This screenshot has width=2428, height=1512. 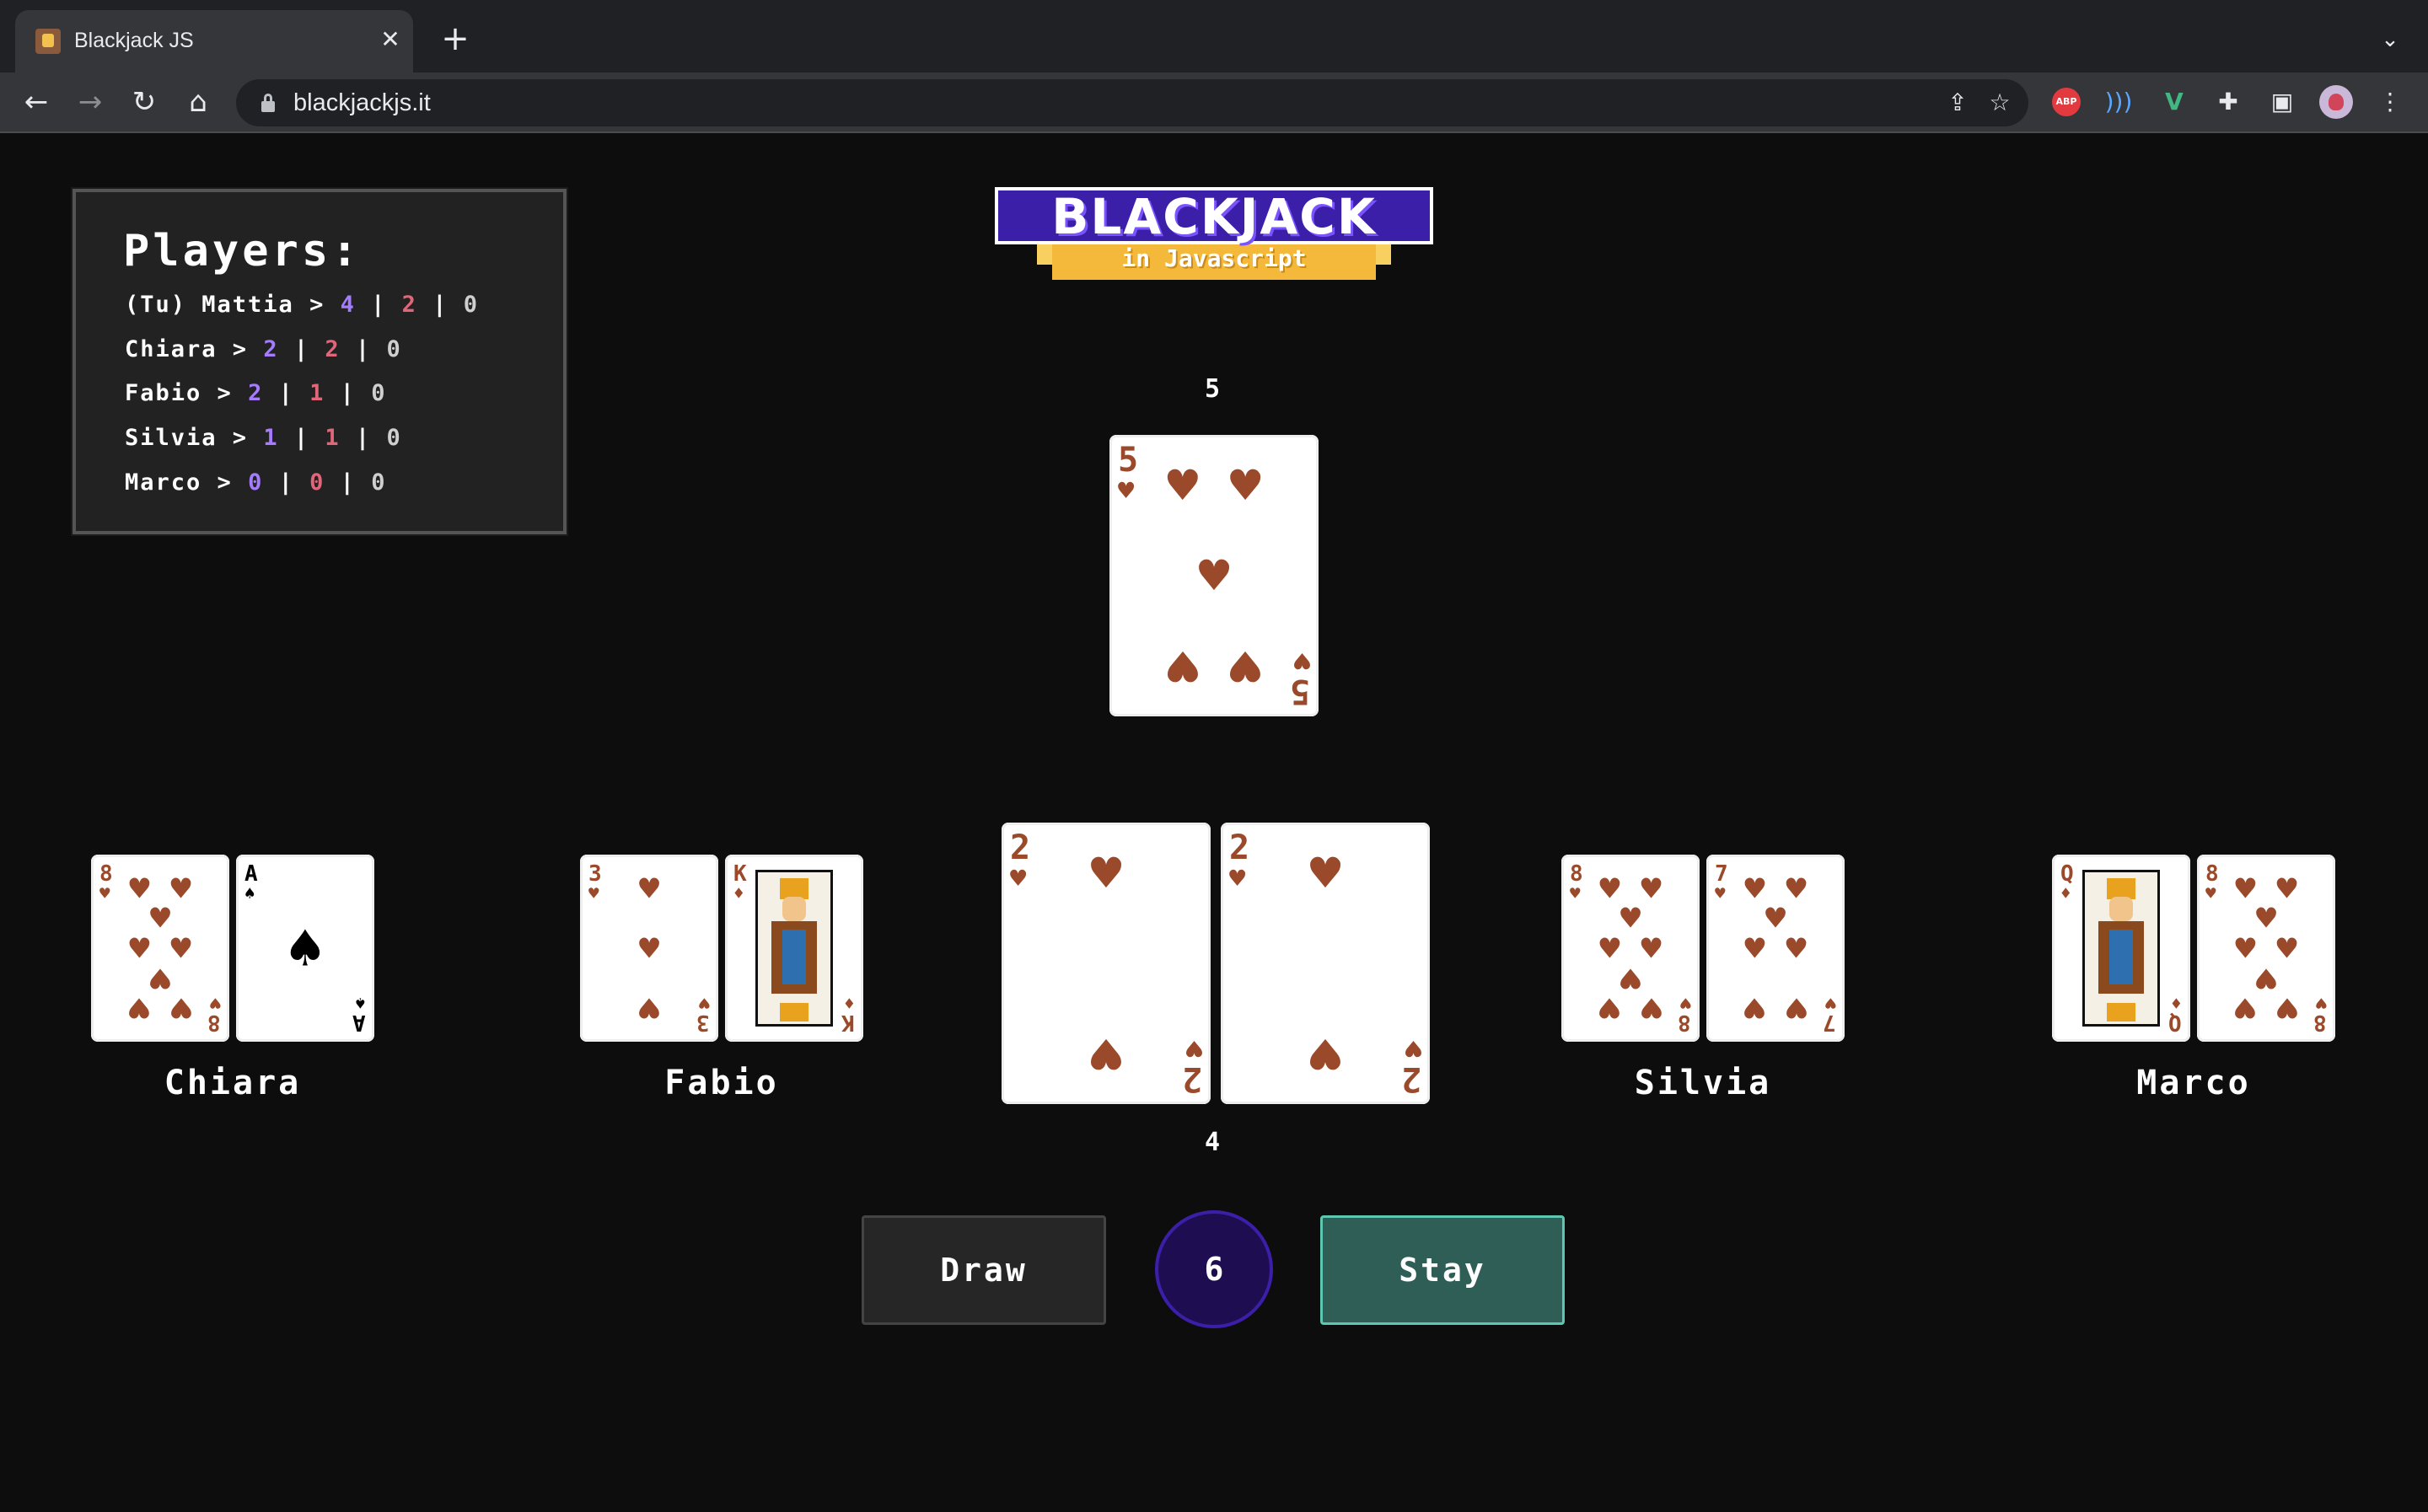 I want to click on playing-card: K ♦ K ♦, so click(x=794, y=948).